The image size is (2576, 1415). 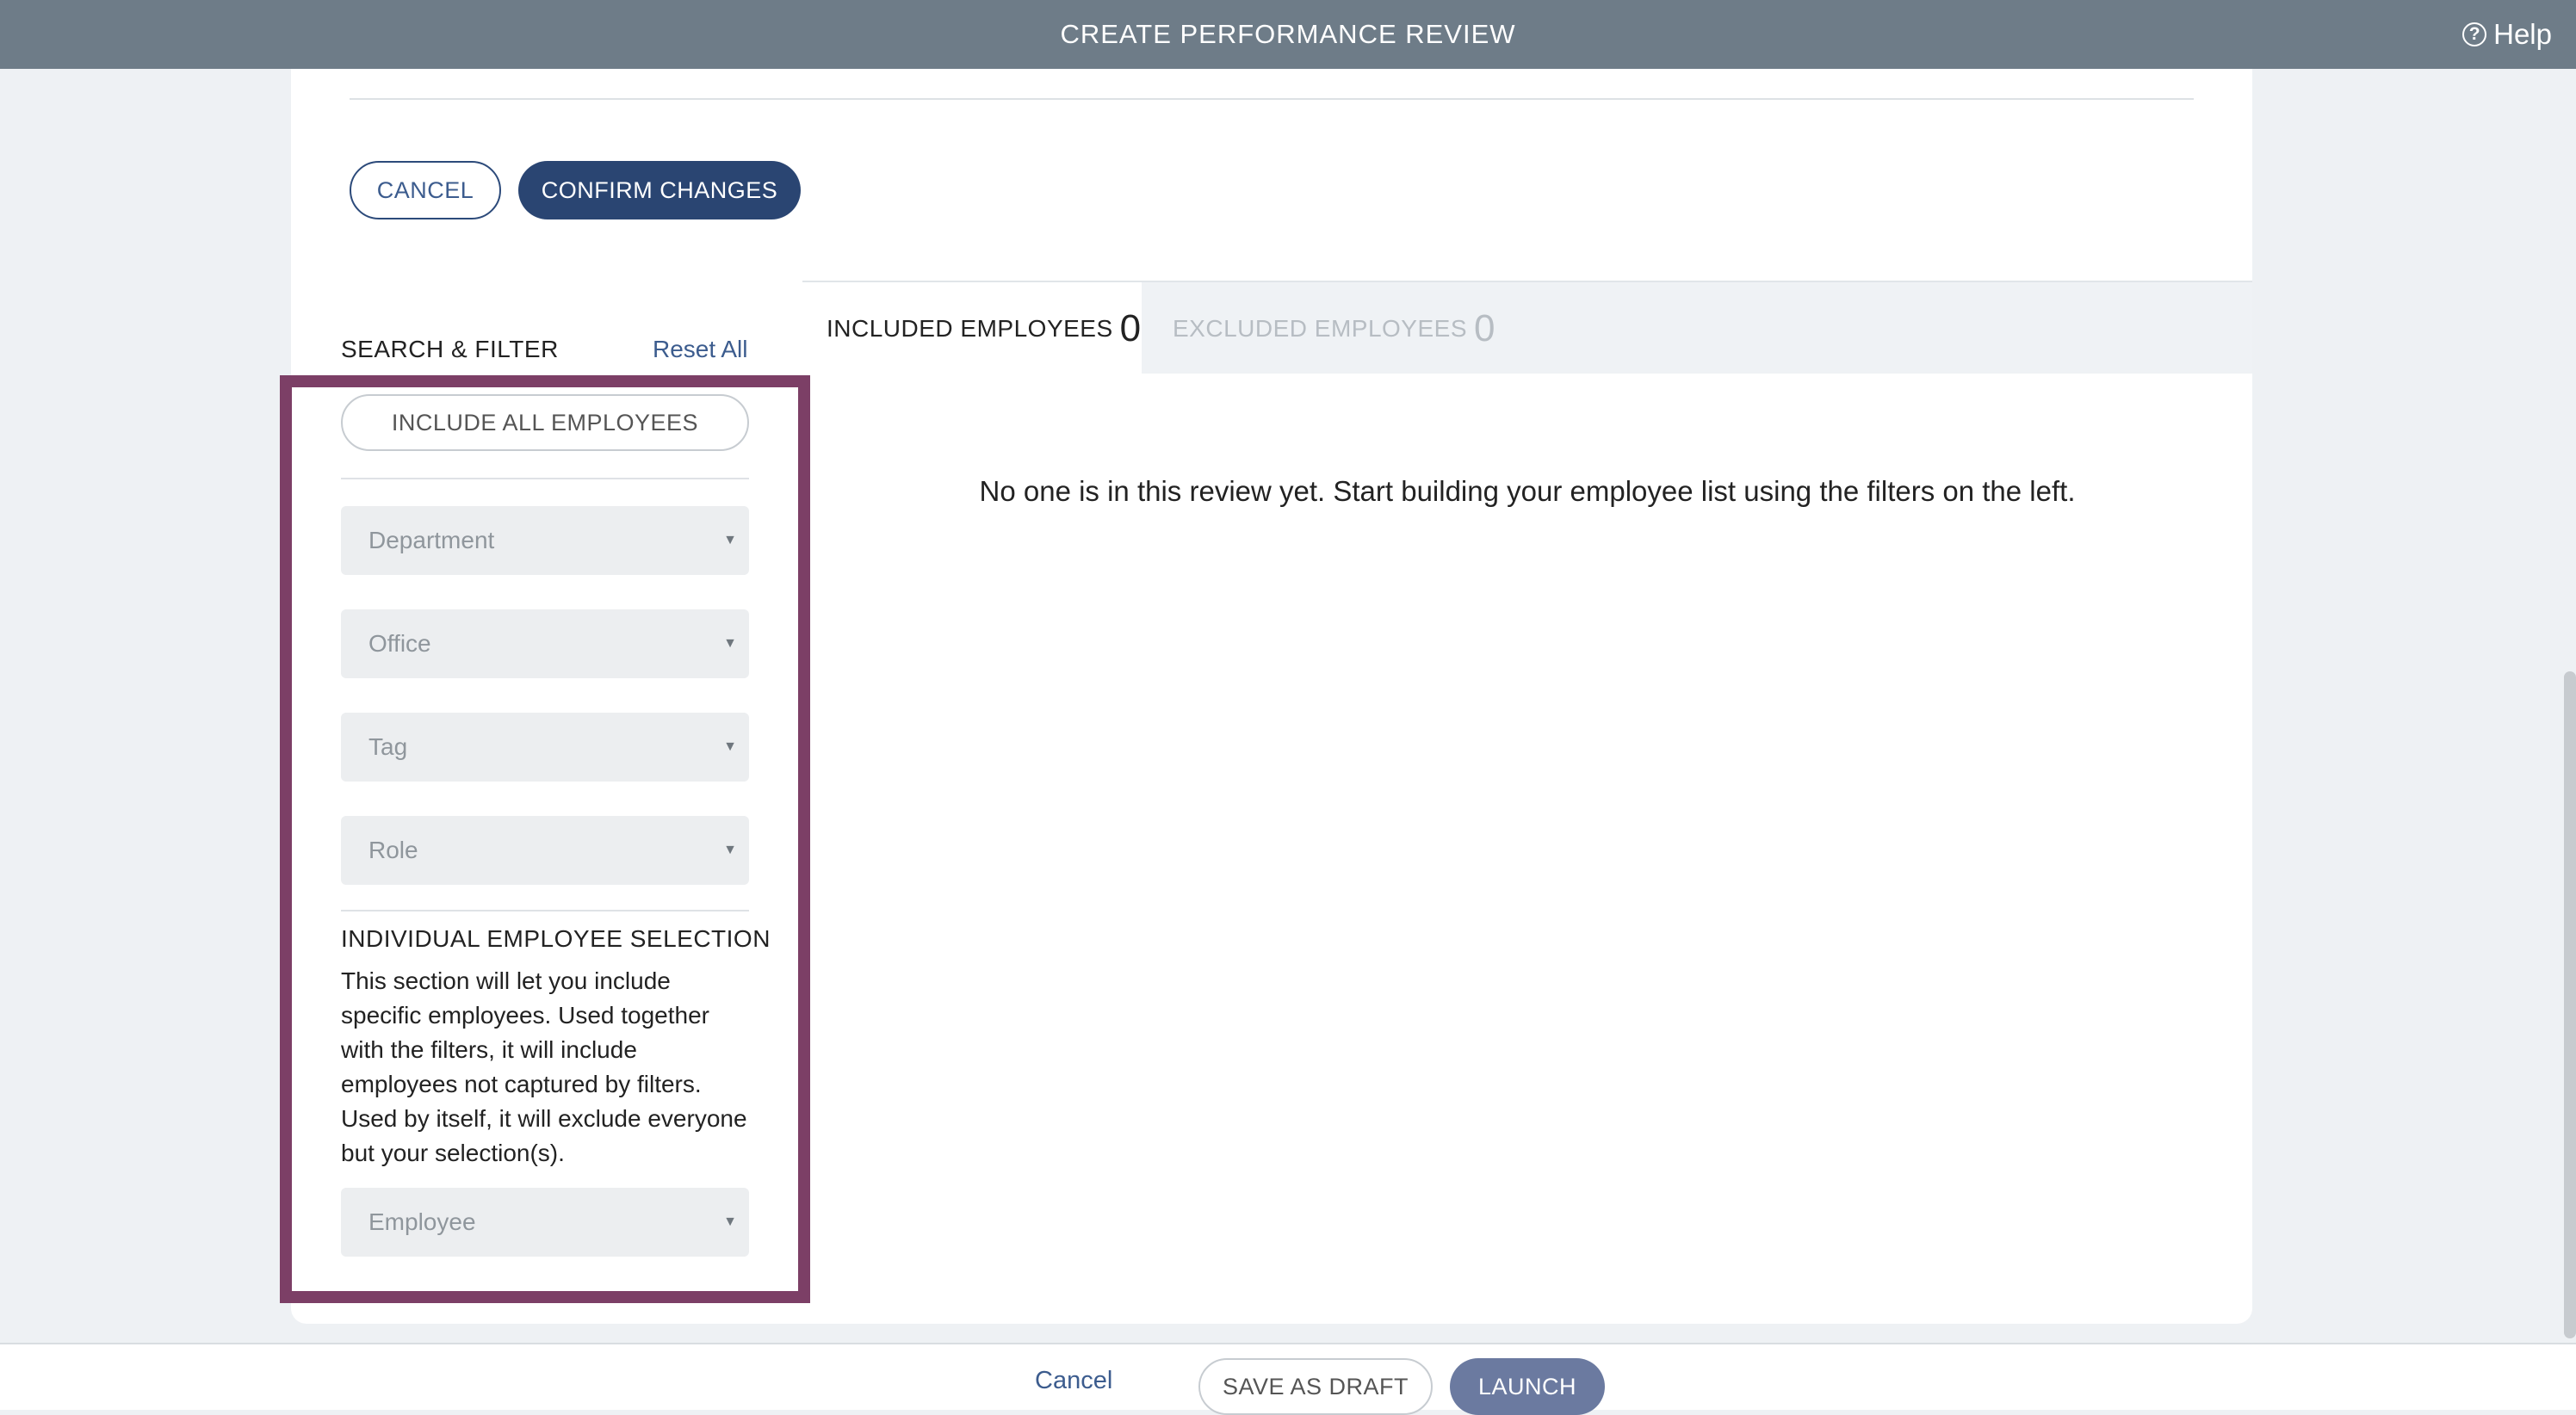 What do you see at coordinates (399, 644) in the screenshot?
I see `office-placeholder: Office` at bounding box center [399, 644].